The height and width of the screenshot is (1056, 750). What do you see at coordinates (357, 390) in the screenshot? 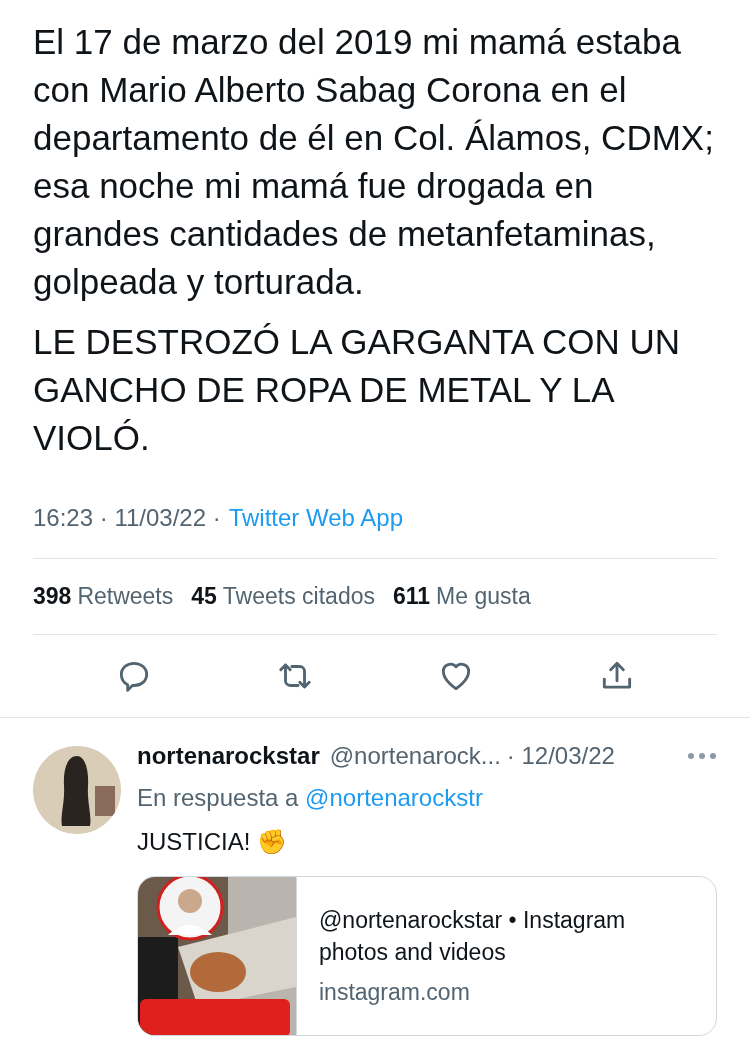
I see `tweet-text: LE DESTROZÓ LA GARGANTA CON UN GANCHO DE ROPA DE METAL Y LA VIOLÓ.` at bounding box center [357, 390].